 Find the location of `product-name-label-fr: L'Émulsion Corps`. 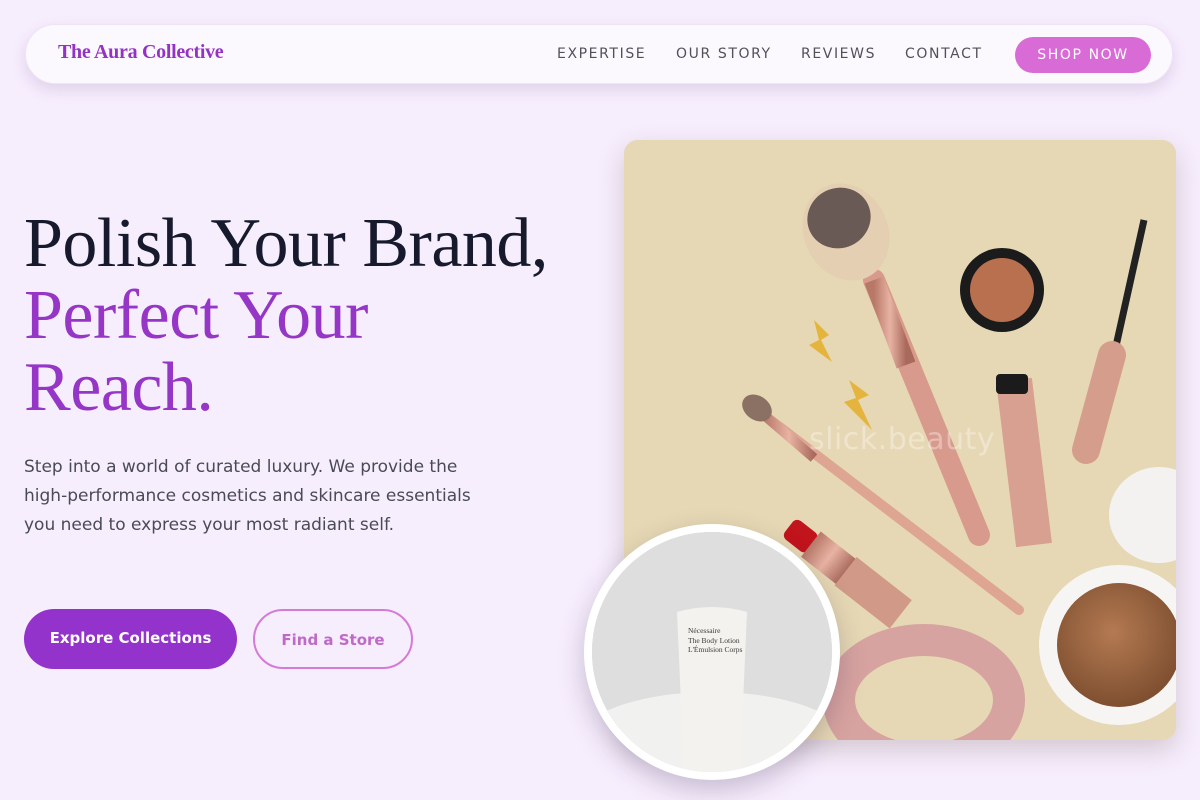

product-name-label-fr: L'Émulsion Corps is located at coordinates (715, 649).